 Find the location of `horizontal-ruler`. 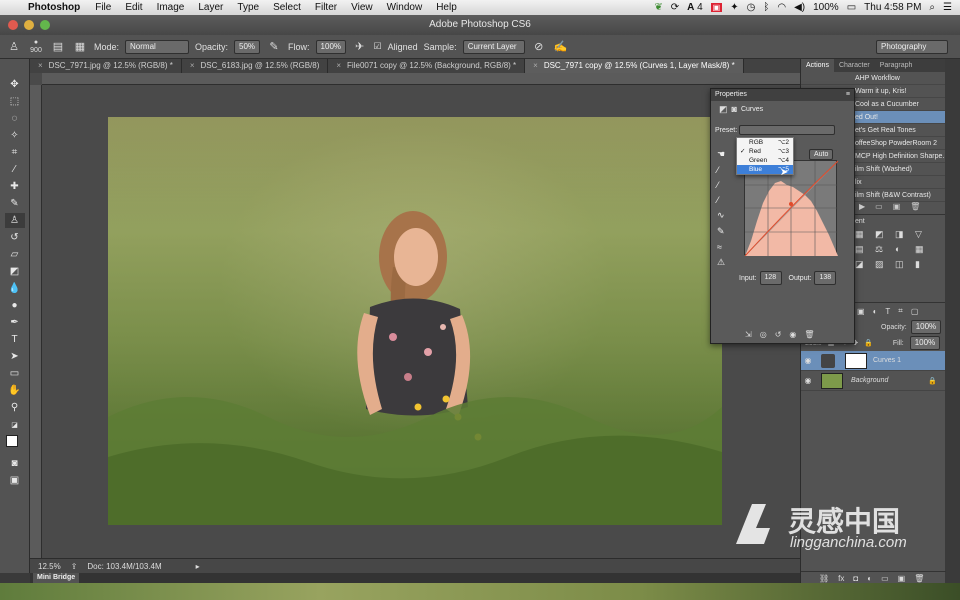

horizontal-ruler is located at coordinates (421, 79).